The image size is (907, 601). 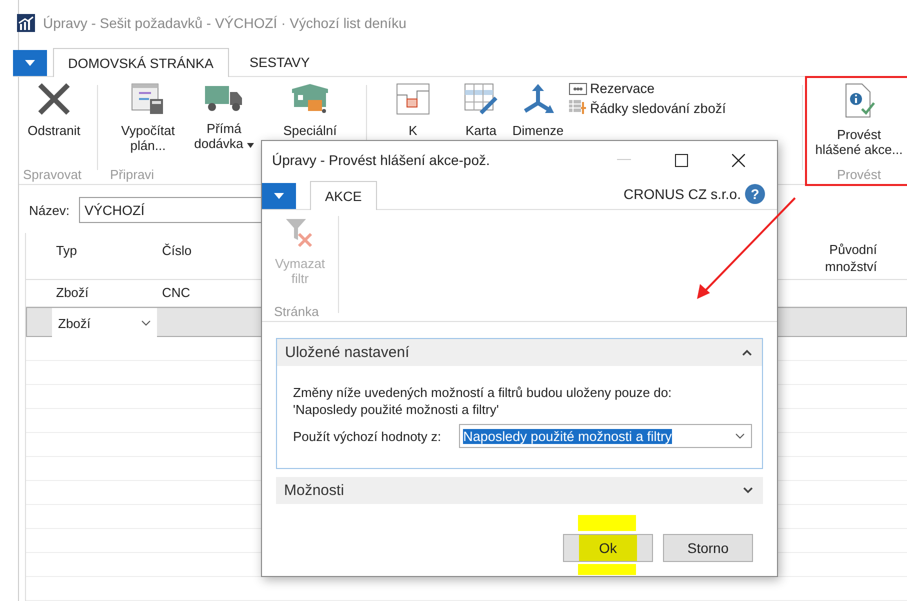 I want to click on defaults-dropdown: Naposledy použité možnosti a filtry, so click(x=605, y=436).